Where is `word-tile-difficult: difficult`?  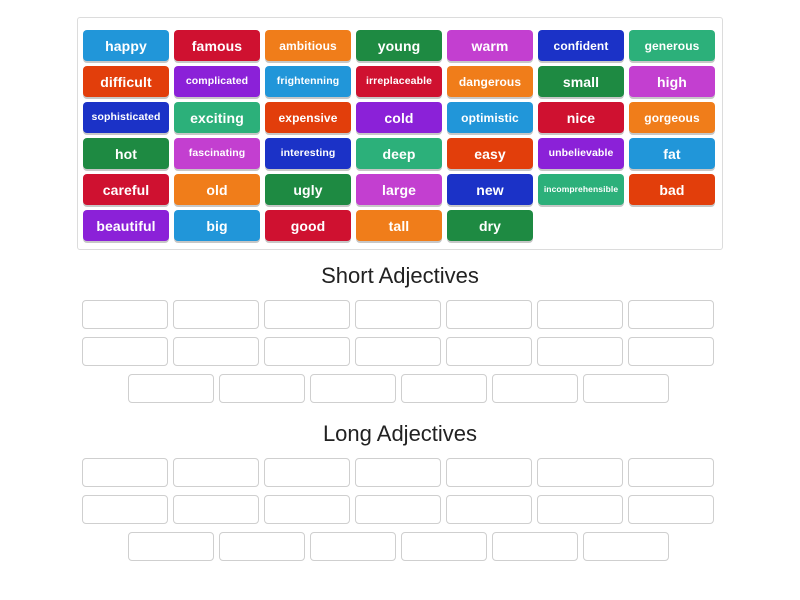 word-tile-difficult: difficult is located at coordinates (126, 81).